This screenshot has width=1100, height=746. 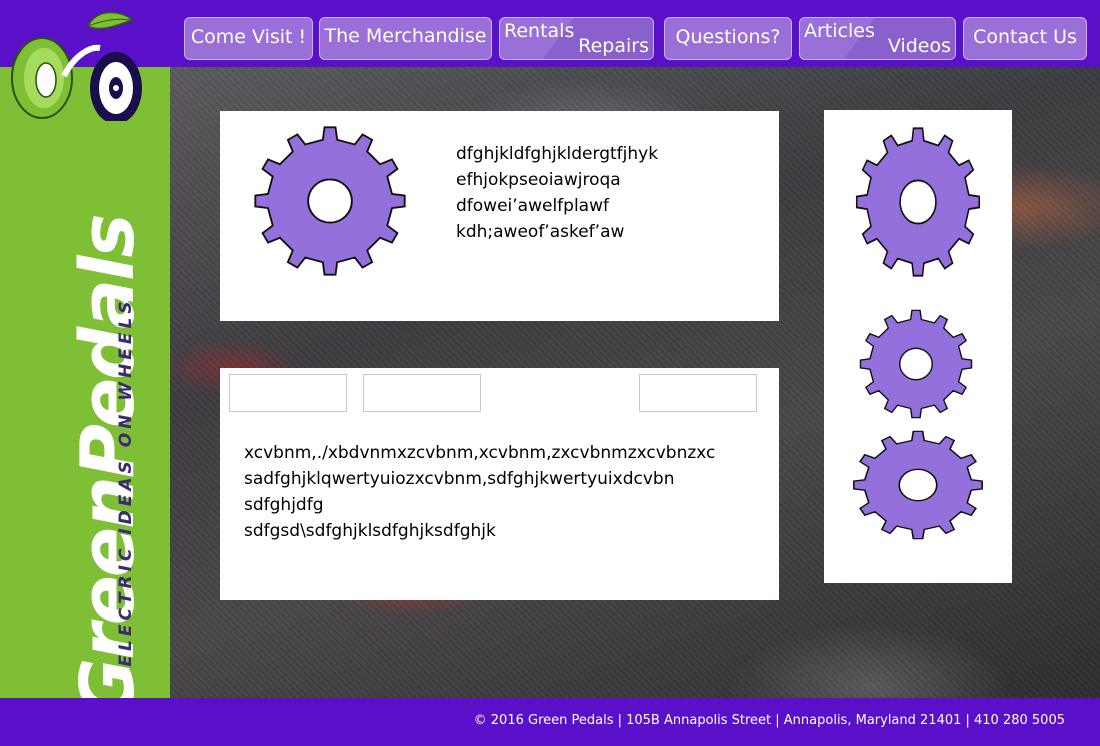 I want to click on nav-contact-label: Contact Us, so click(x=1025, y=37).